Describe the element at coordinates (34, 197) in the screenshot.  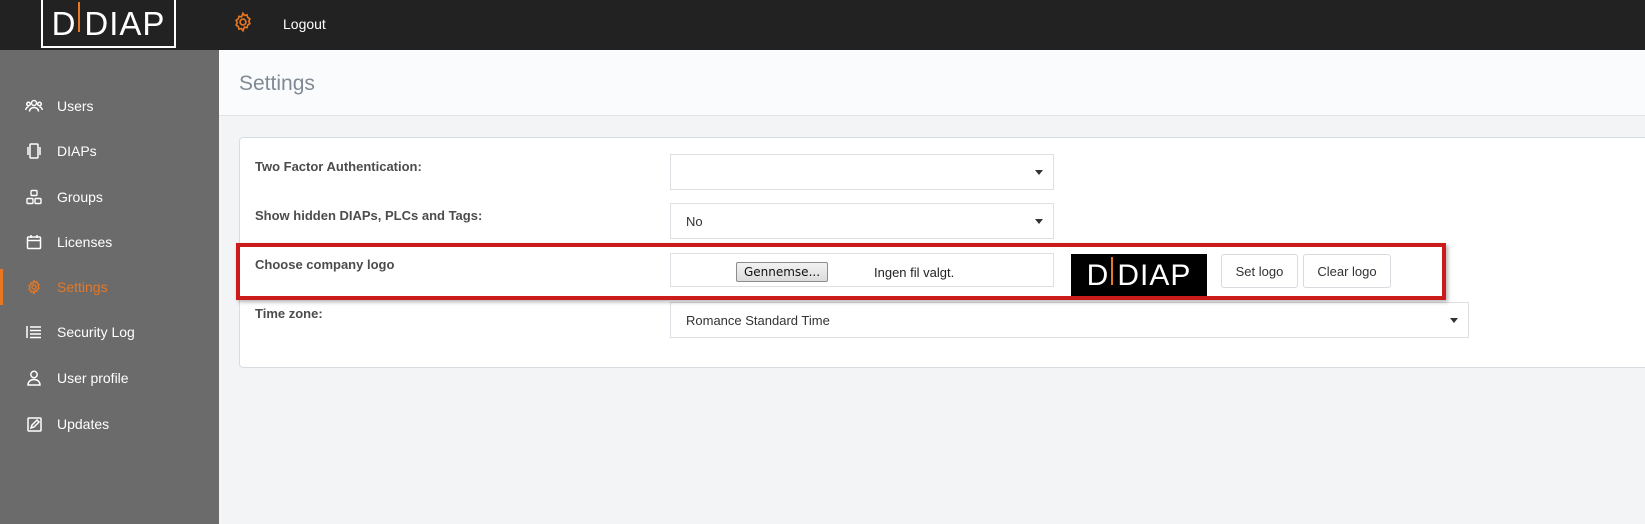
I see `groups-icon` at that location.